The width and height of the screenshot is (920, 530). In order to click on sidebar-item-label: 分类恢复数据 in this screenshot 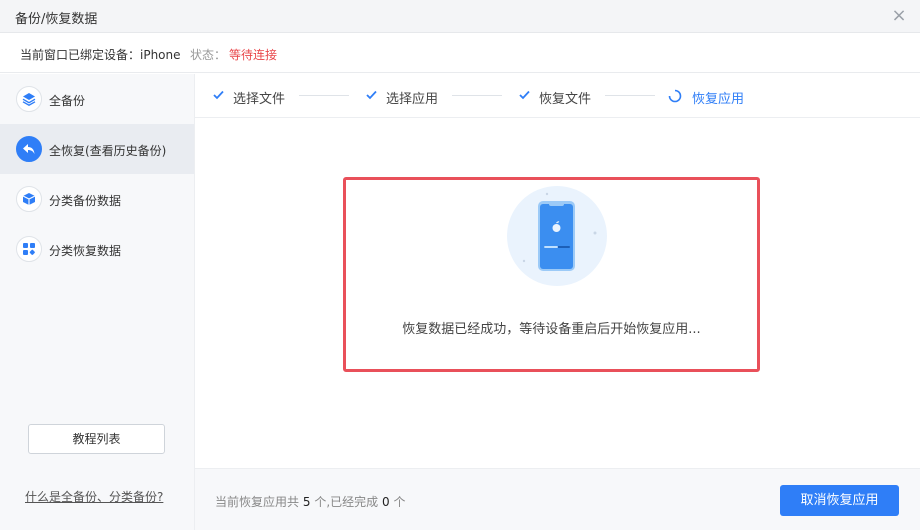, I will do `click(85, 251)`.